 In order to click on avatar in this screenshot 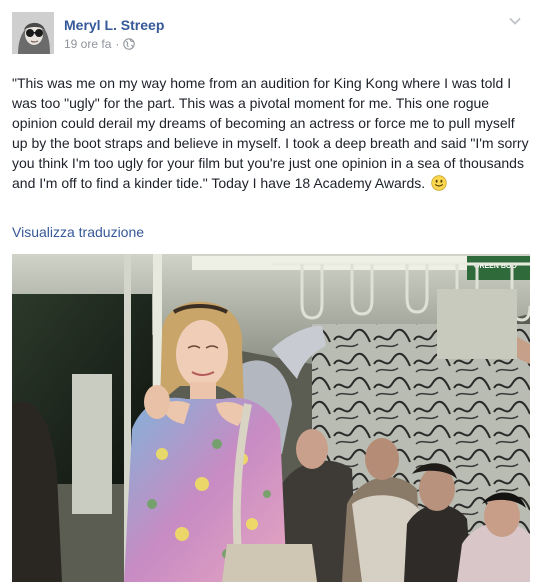, I will do `click(33, 33)`.